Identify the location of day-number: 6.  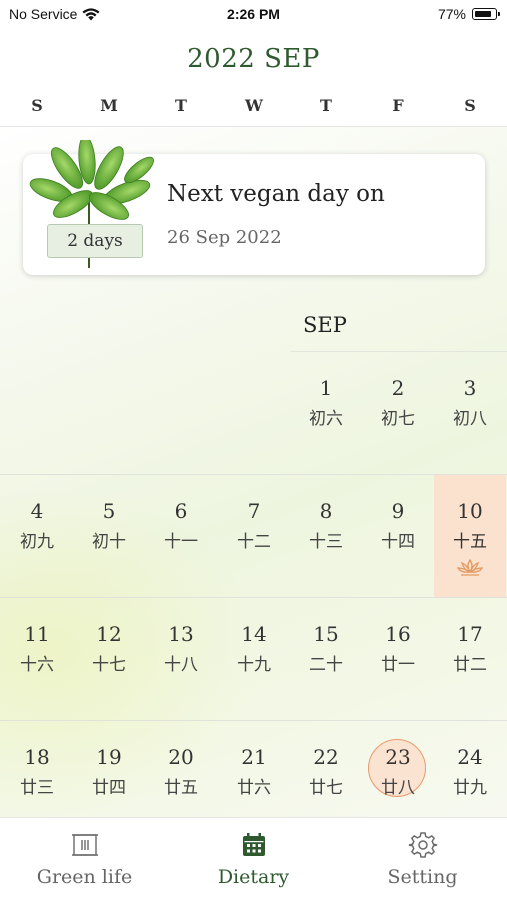
(181, 511).